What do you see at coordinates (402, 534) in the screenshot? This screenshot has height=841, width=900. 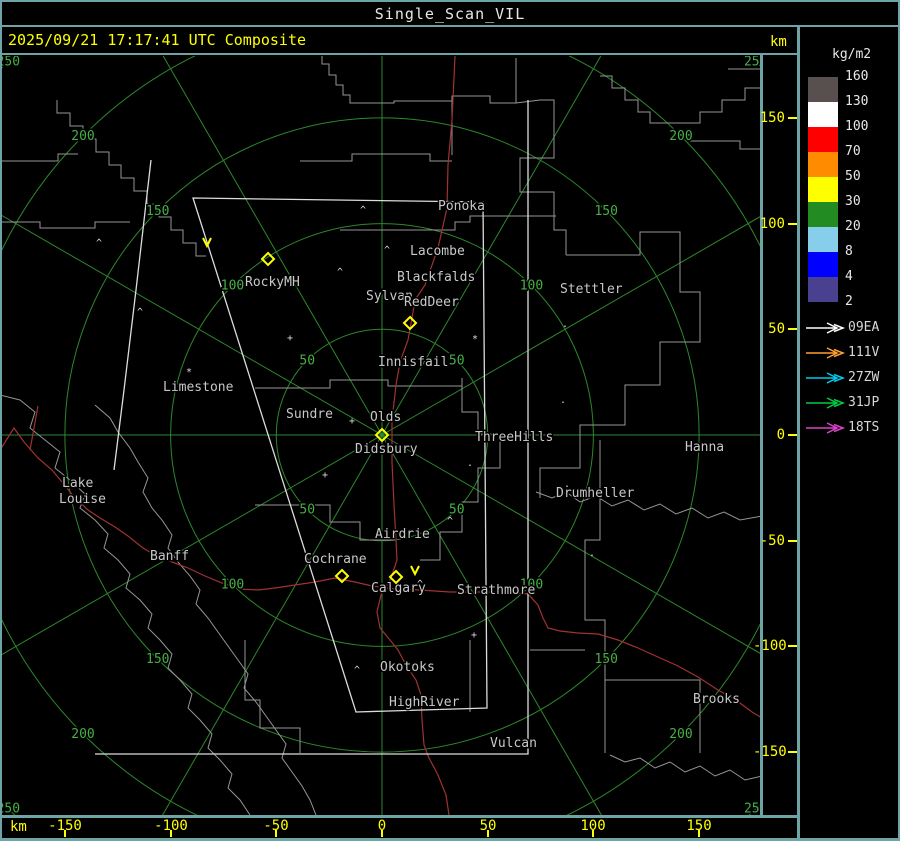 I see `city-label: Airdrie` at bounding box center [402, 534].